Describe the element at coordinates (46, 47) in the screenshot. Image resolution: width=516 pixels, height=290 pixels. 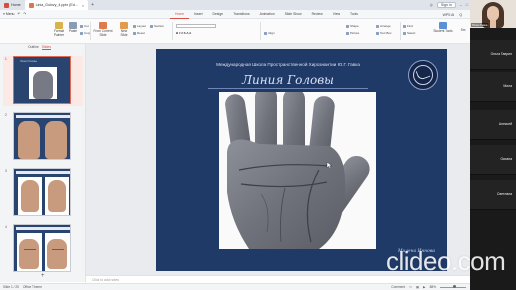
I see `slides-tab: Slides` at that location.